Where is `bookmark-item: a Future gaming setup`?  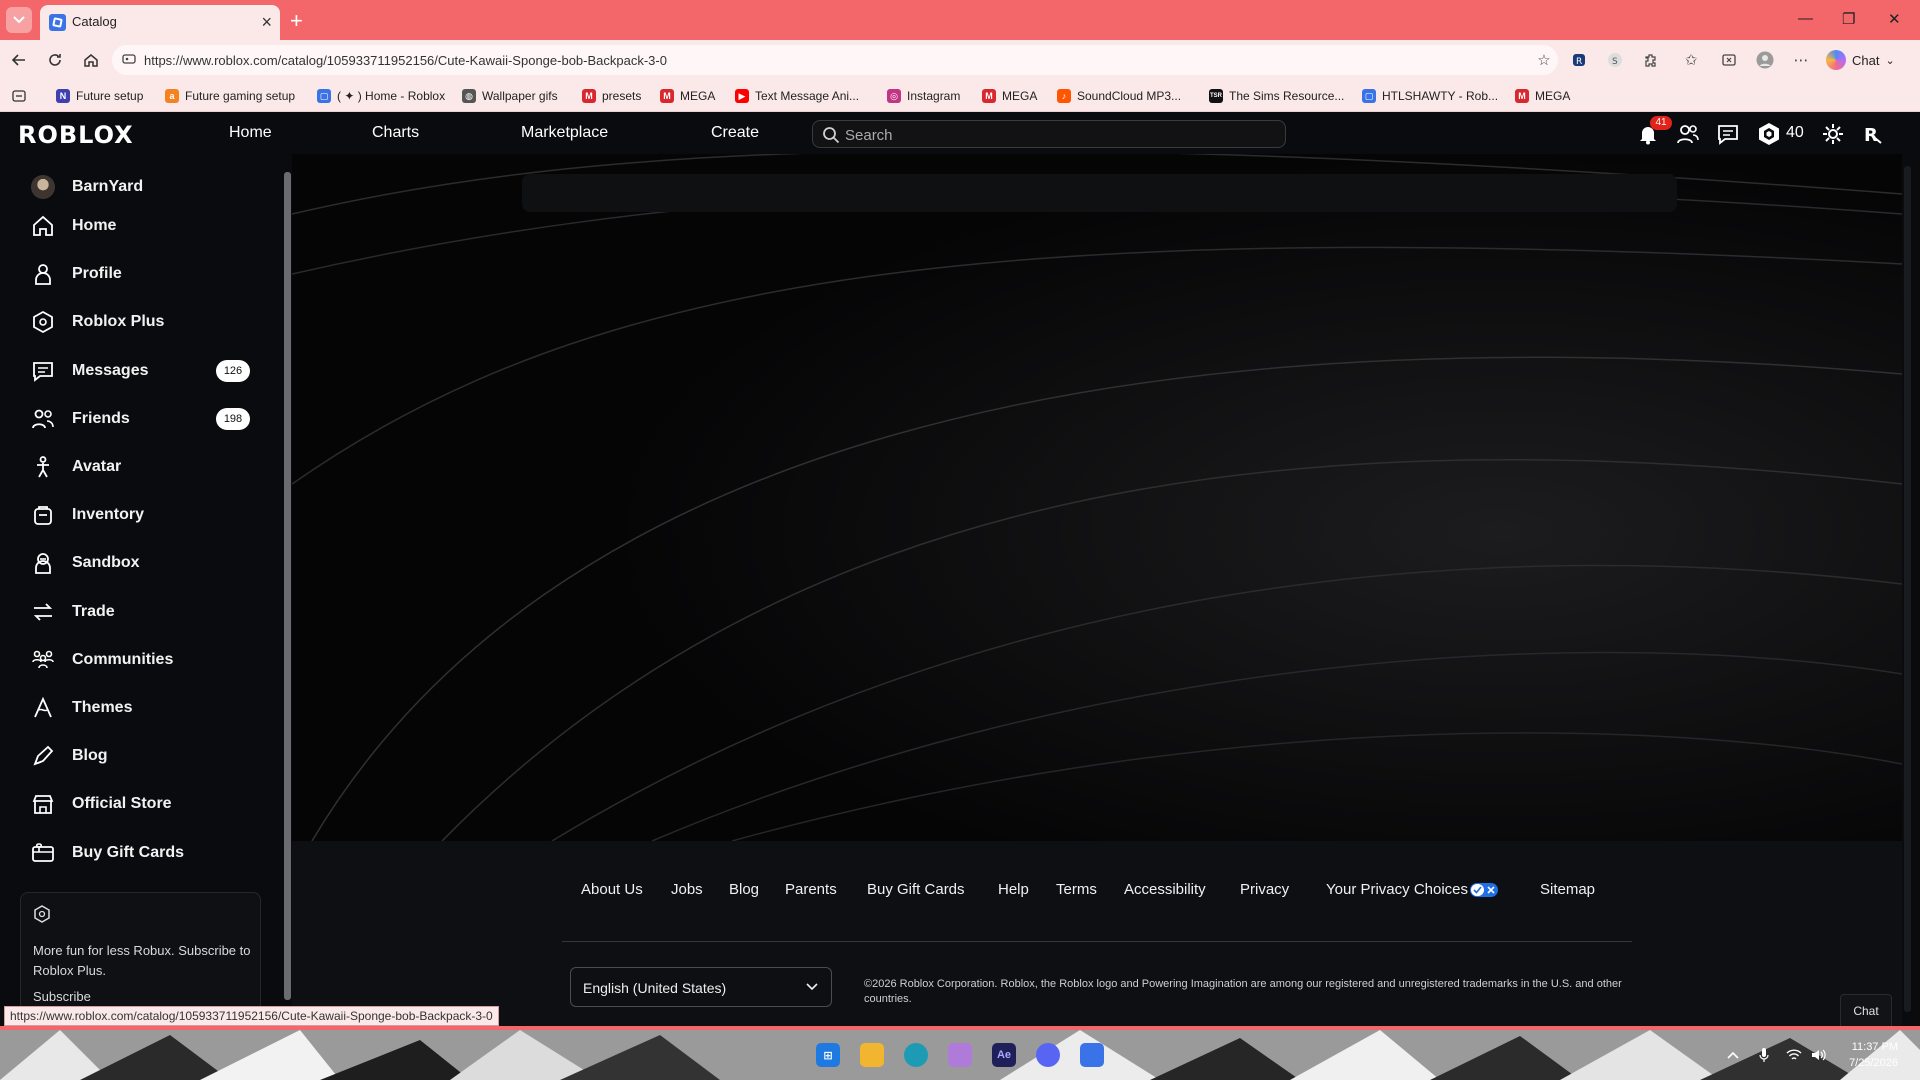 bookmark-item: a Future gaming setup is located at coordinates (230, 96).